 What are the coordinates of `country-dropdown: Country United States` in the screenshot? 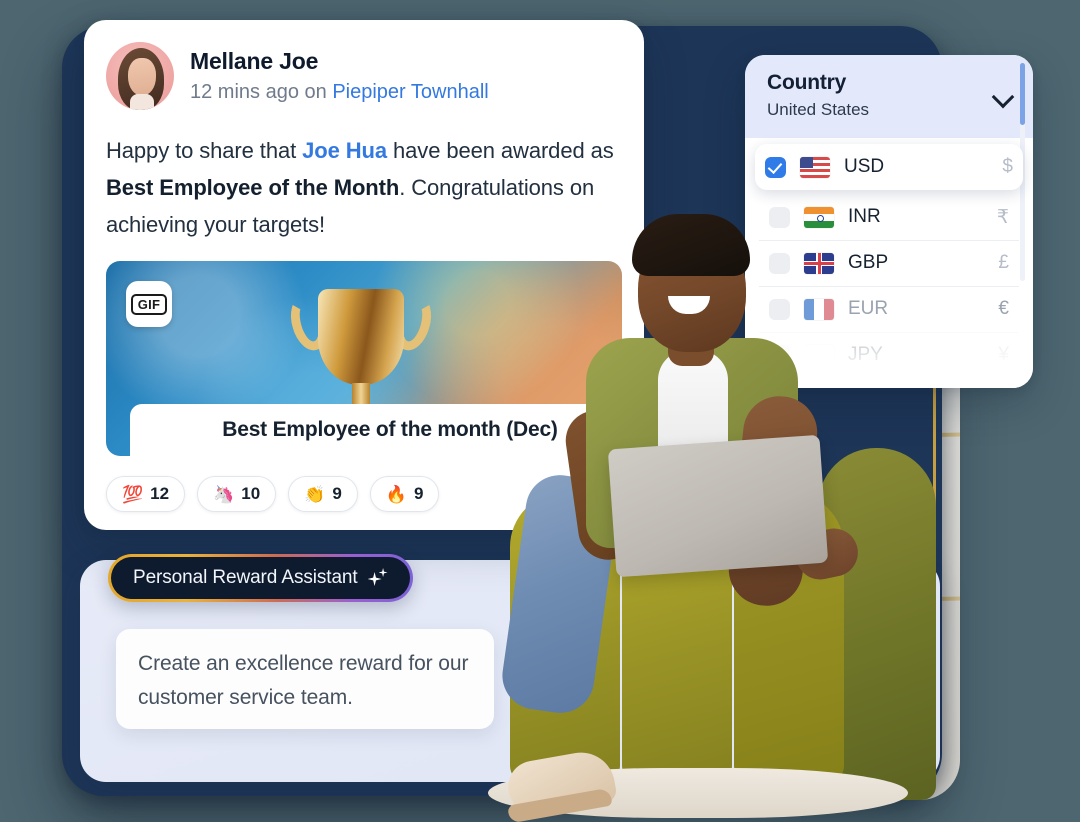 It's located at (889, 96).